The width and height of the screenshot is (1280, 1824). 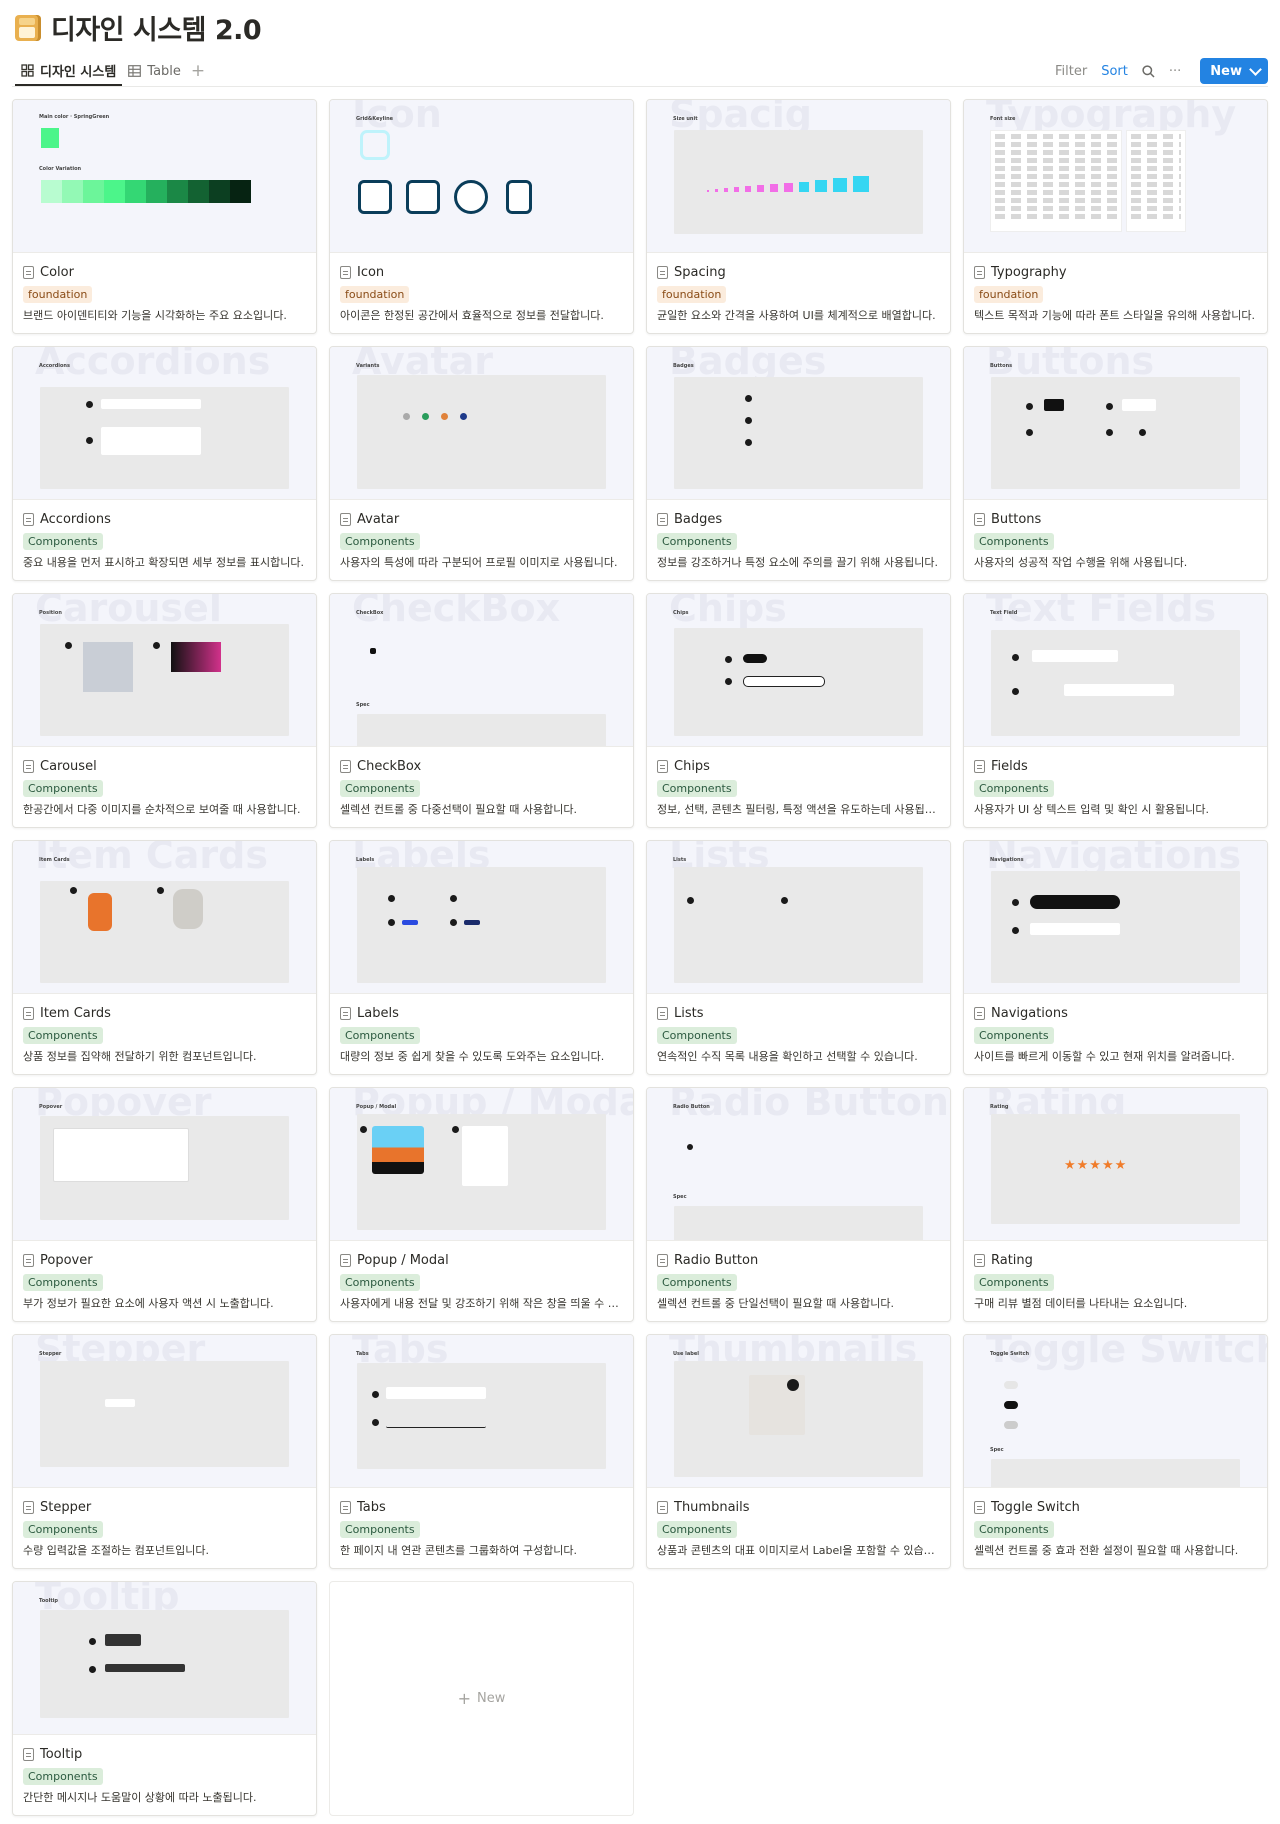 What do you see at coordinates (154, 71) in the screenshot?
I see `tab-table-view: Table` at bounding box center [154, 71].